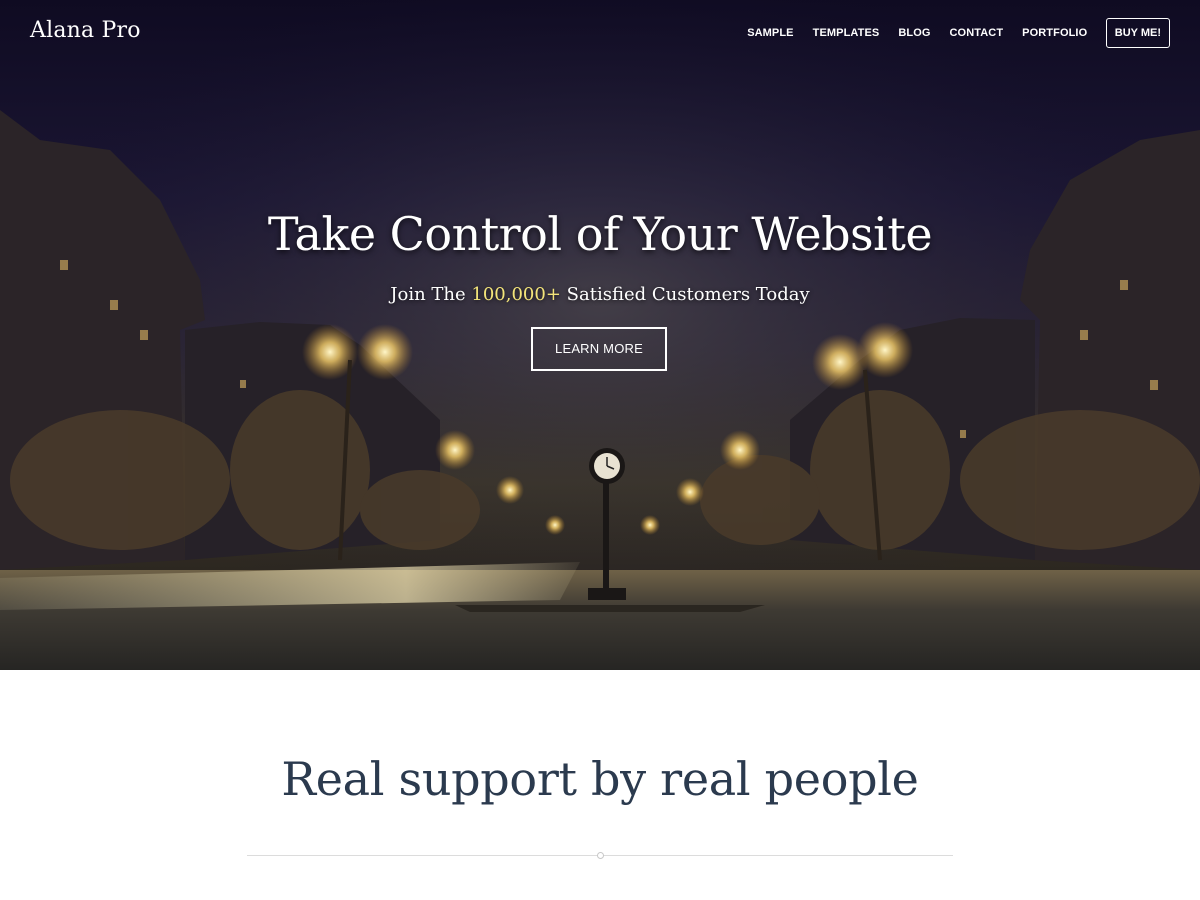 Image resolution: width=1200 pixels, height=900 pixels. I want to click on hero-subtitle-suffix: Satisfied Customers Today, so click(685, 294).